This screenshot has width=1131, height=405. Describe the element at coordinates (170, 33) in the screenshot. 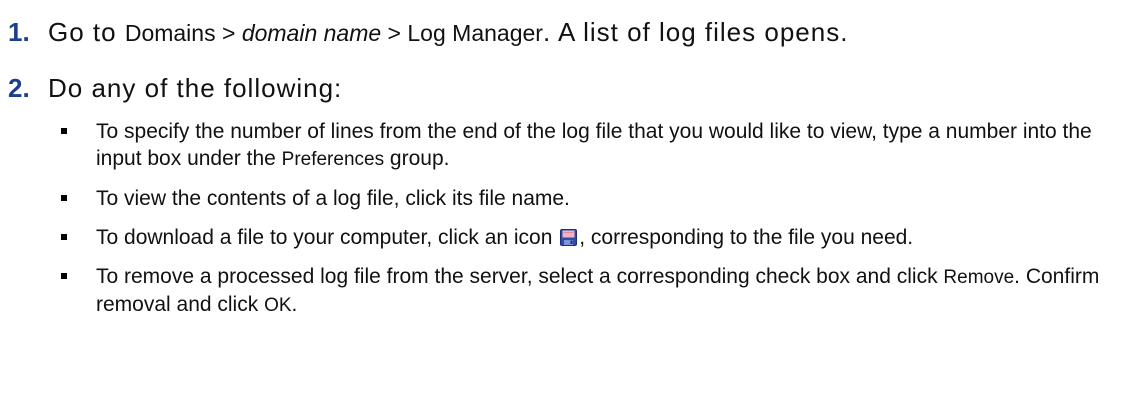

I see `ui-term-domains: Domains` at that location.